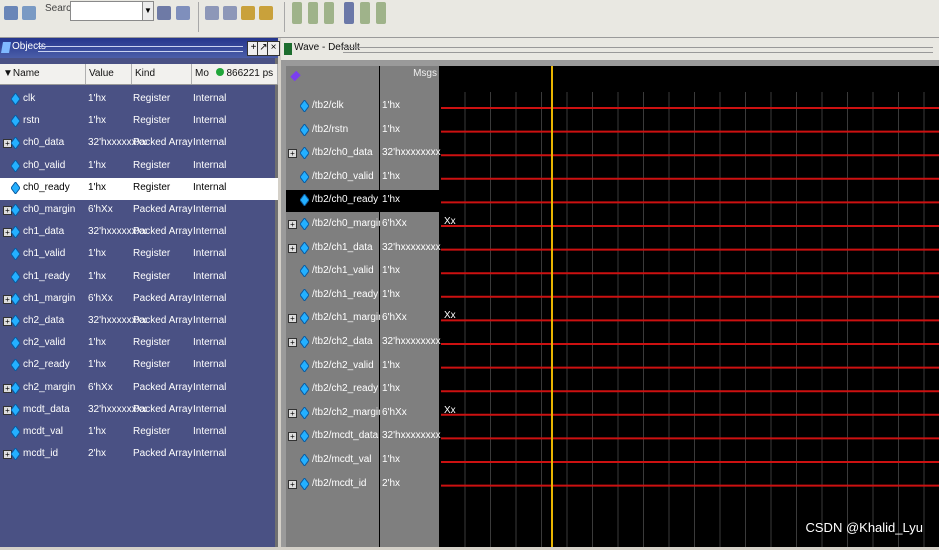 The width and height of the screenshot is (939, 550). Describe the element at coordinates (332, 154) in the screenshot. I see `wave-signal-row: + /tb2/ch0_data` at that location.